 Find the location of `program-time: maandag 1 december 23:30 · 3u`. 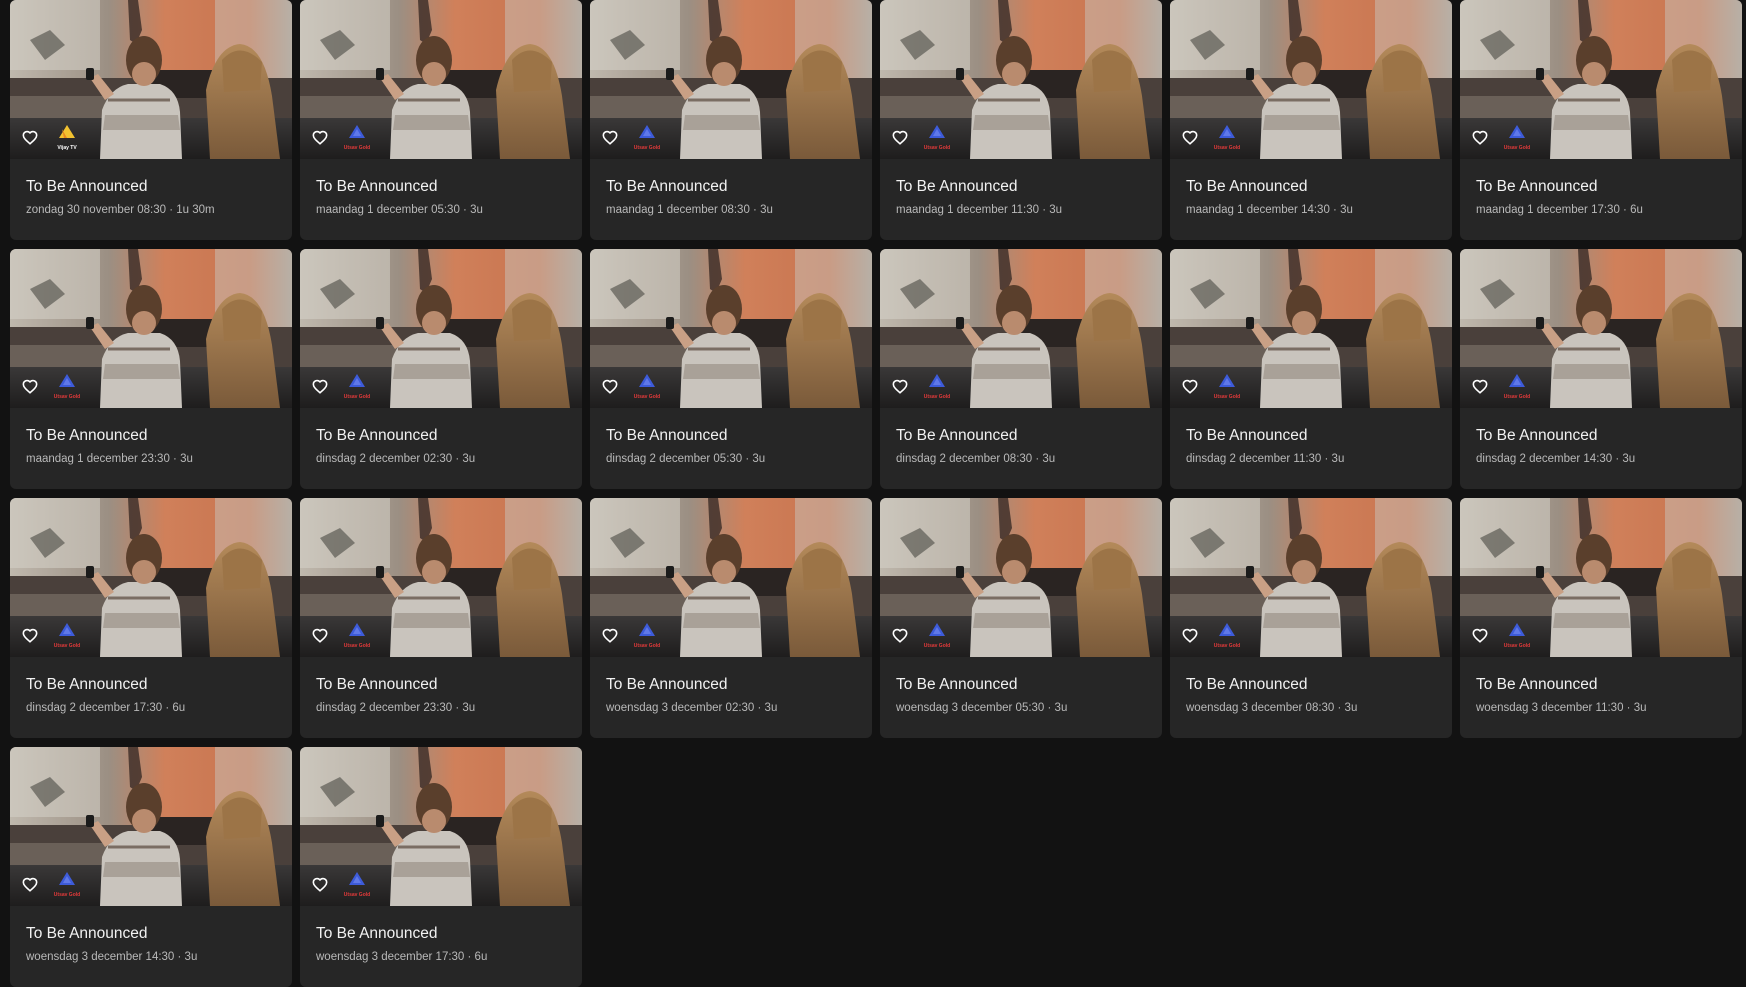

program-time: maandag 1 december 23:30 · 3u is located at coordinates (109, 459).